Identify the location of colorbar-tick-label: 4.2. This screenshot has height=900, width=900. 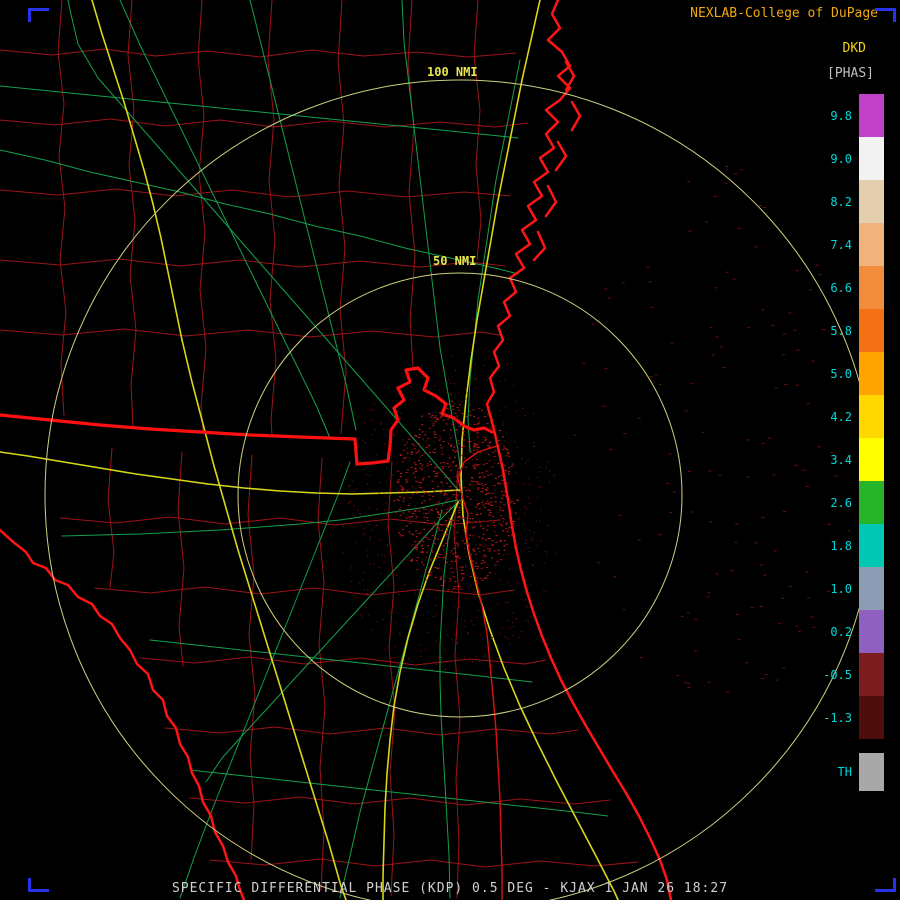
(841, 416).